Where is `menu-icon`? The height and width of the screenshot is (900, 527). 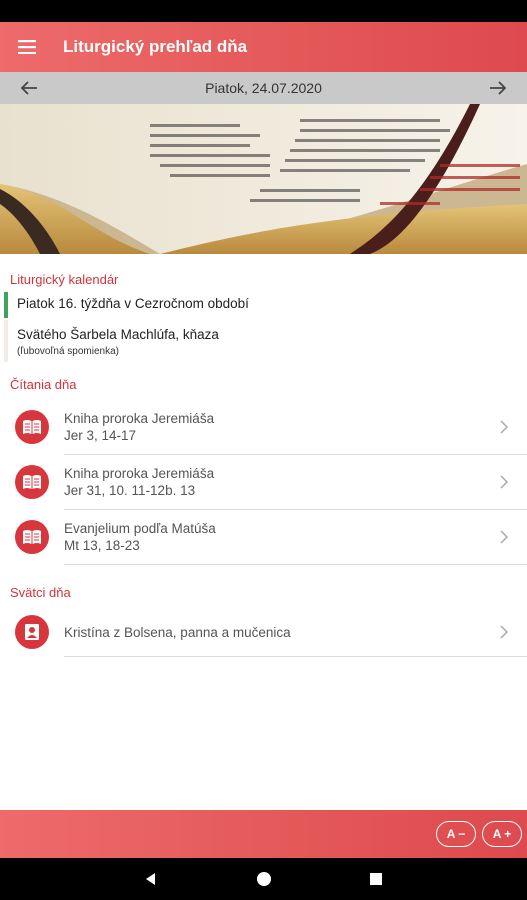 menu-icon is located at coordinates (27, 47).